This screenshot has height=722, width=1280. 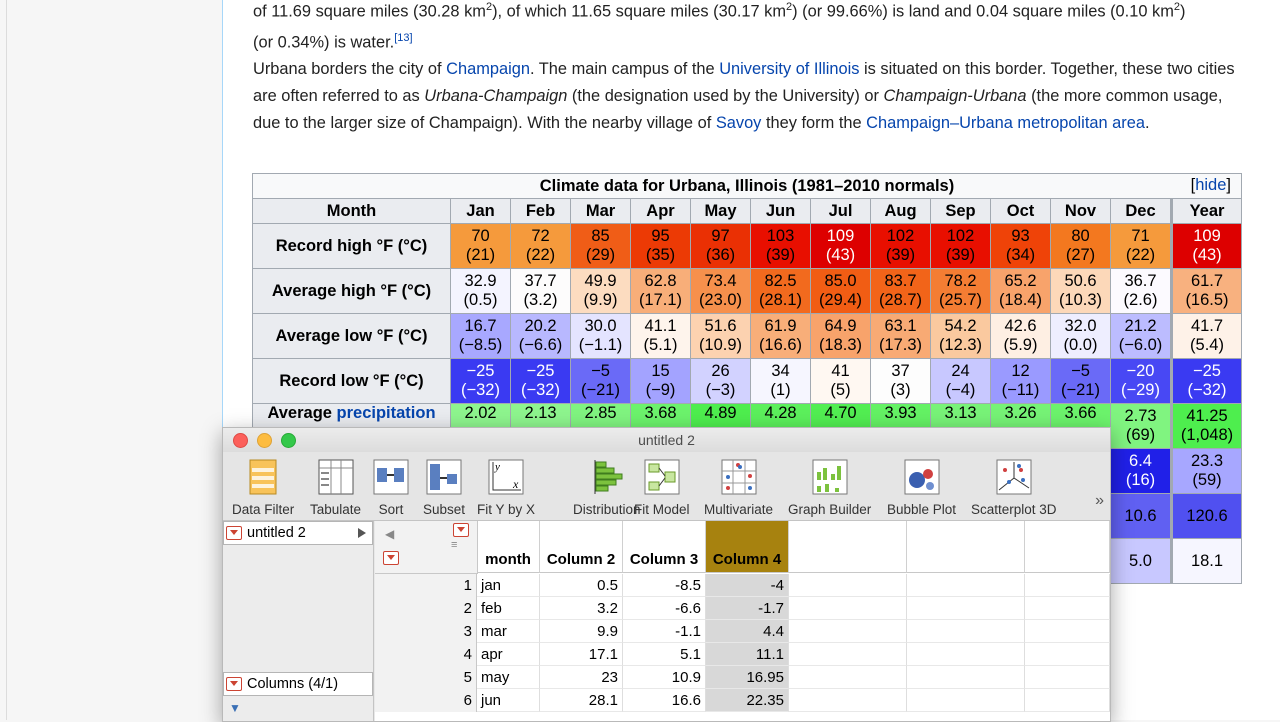 I want to click on table-cell: jun, so click(x=508, y=700).